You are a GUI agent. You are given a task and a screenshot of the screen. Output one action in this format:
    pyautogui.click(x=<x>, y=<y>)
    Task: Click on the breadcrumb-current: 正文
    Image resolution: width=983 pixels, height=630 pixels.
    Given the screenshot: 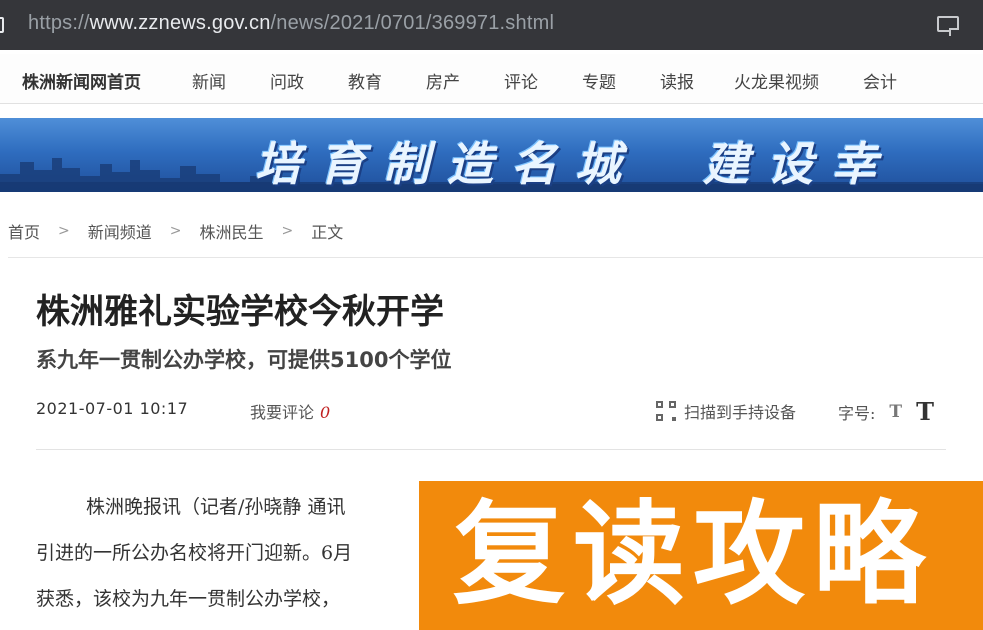 What is the action you would take?
    pyautogui.click(x=327, y=232)
    